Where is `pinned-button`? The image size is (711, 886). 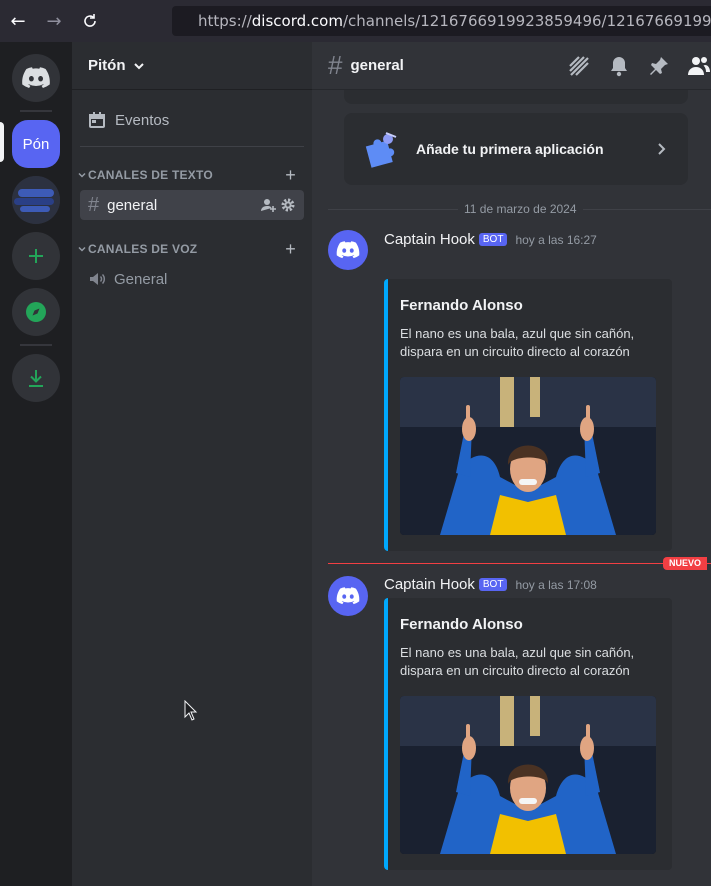 pinned-button is located at coordinates (659, 66).